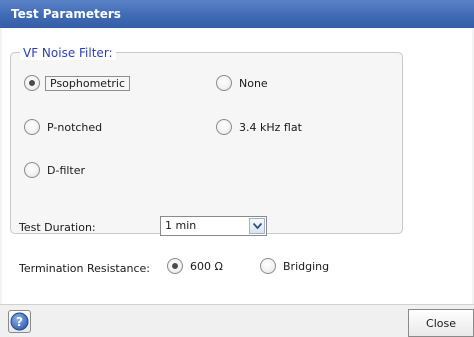  I want to click on dialog-title: Test Parameters, so click(237, 14).